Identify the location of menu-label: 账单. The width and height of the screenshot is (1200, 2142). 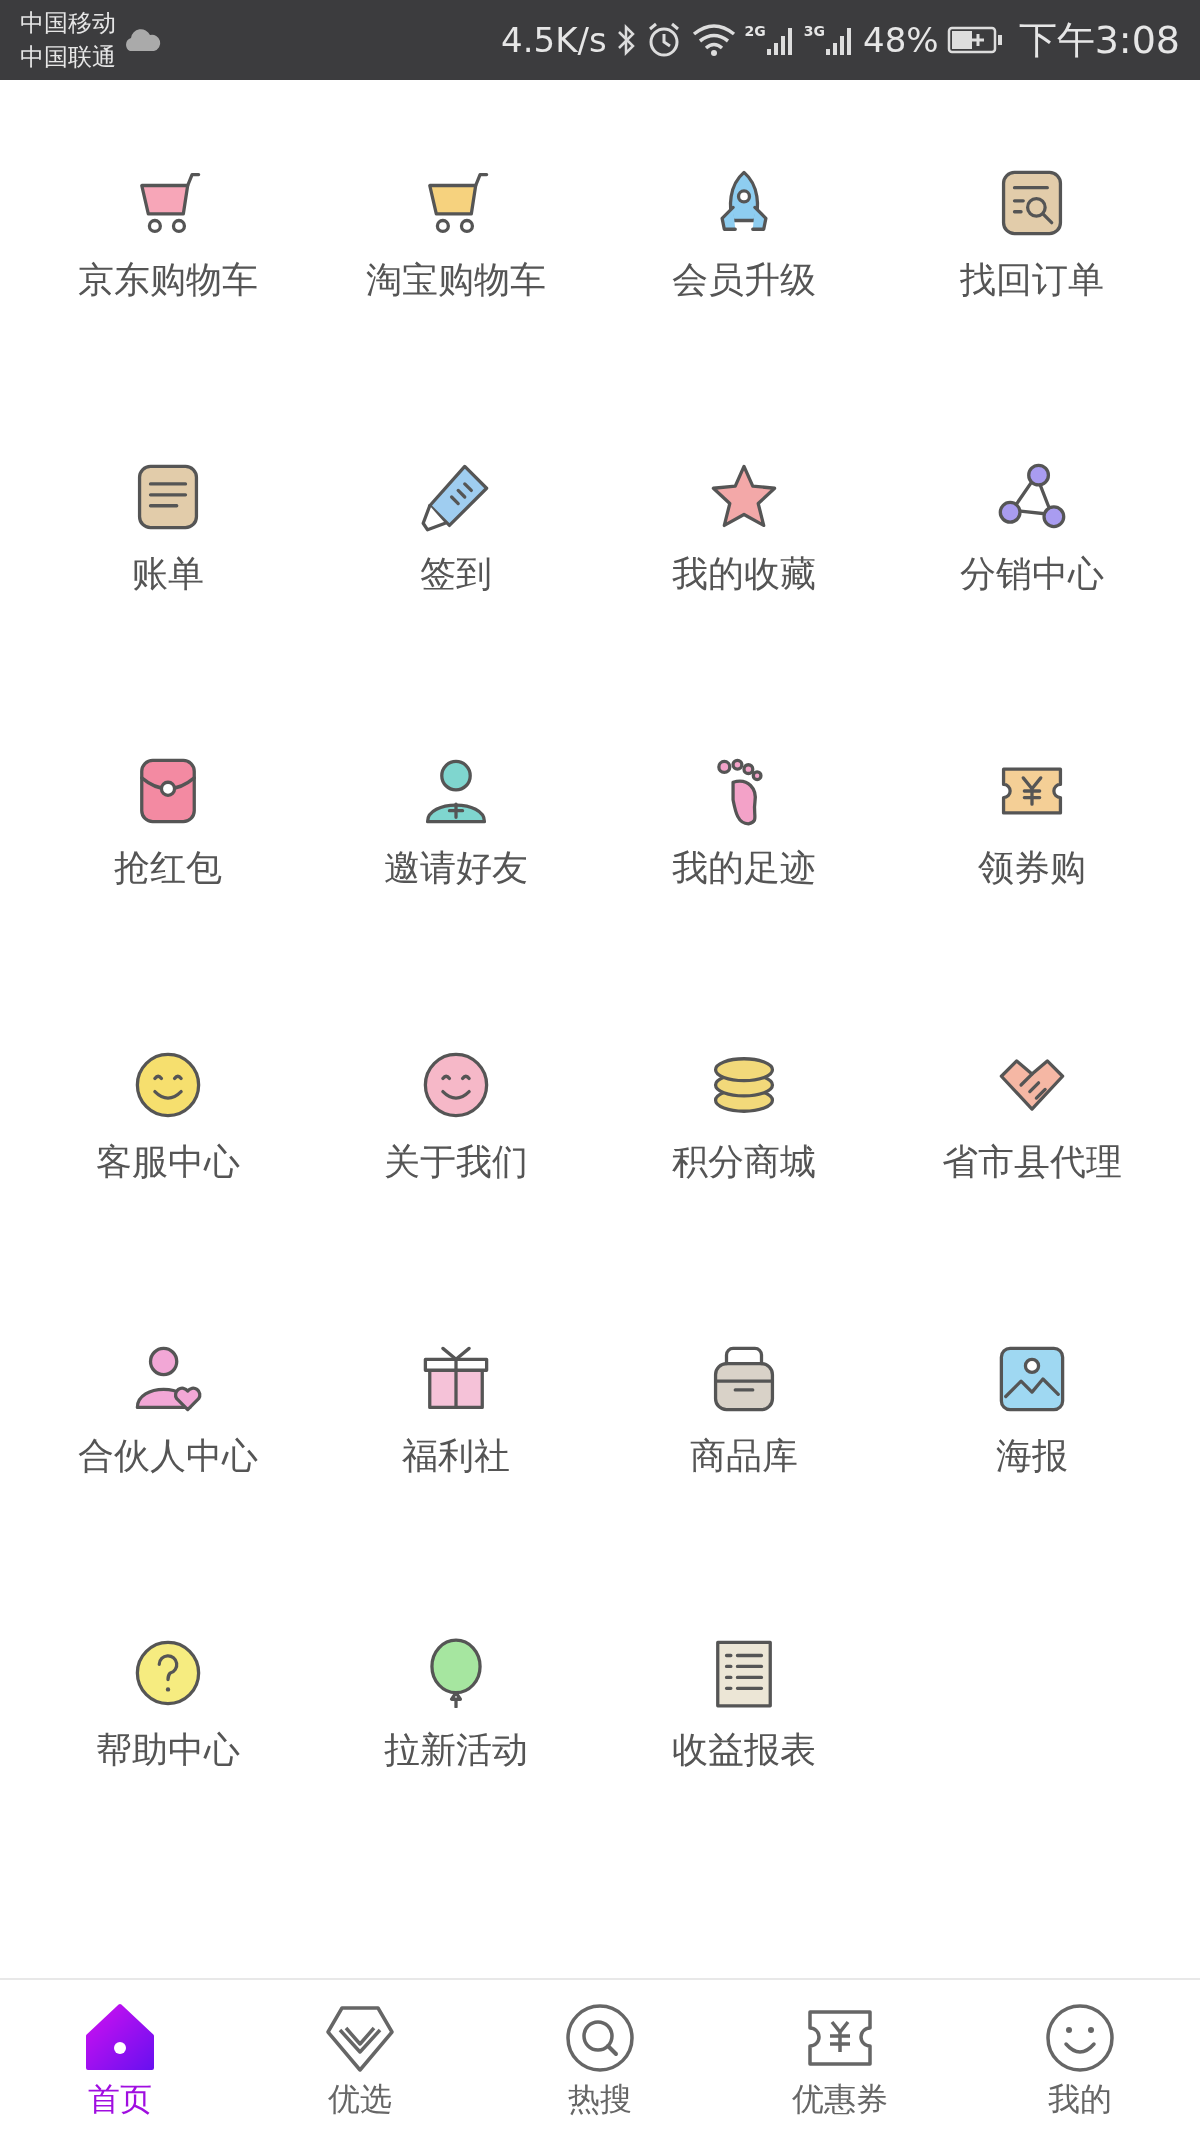
(168, 574).